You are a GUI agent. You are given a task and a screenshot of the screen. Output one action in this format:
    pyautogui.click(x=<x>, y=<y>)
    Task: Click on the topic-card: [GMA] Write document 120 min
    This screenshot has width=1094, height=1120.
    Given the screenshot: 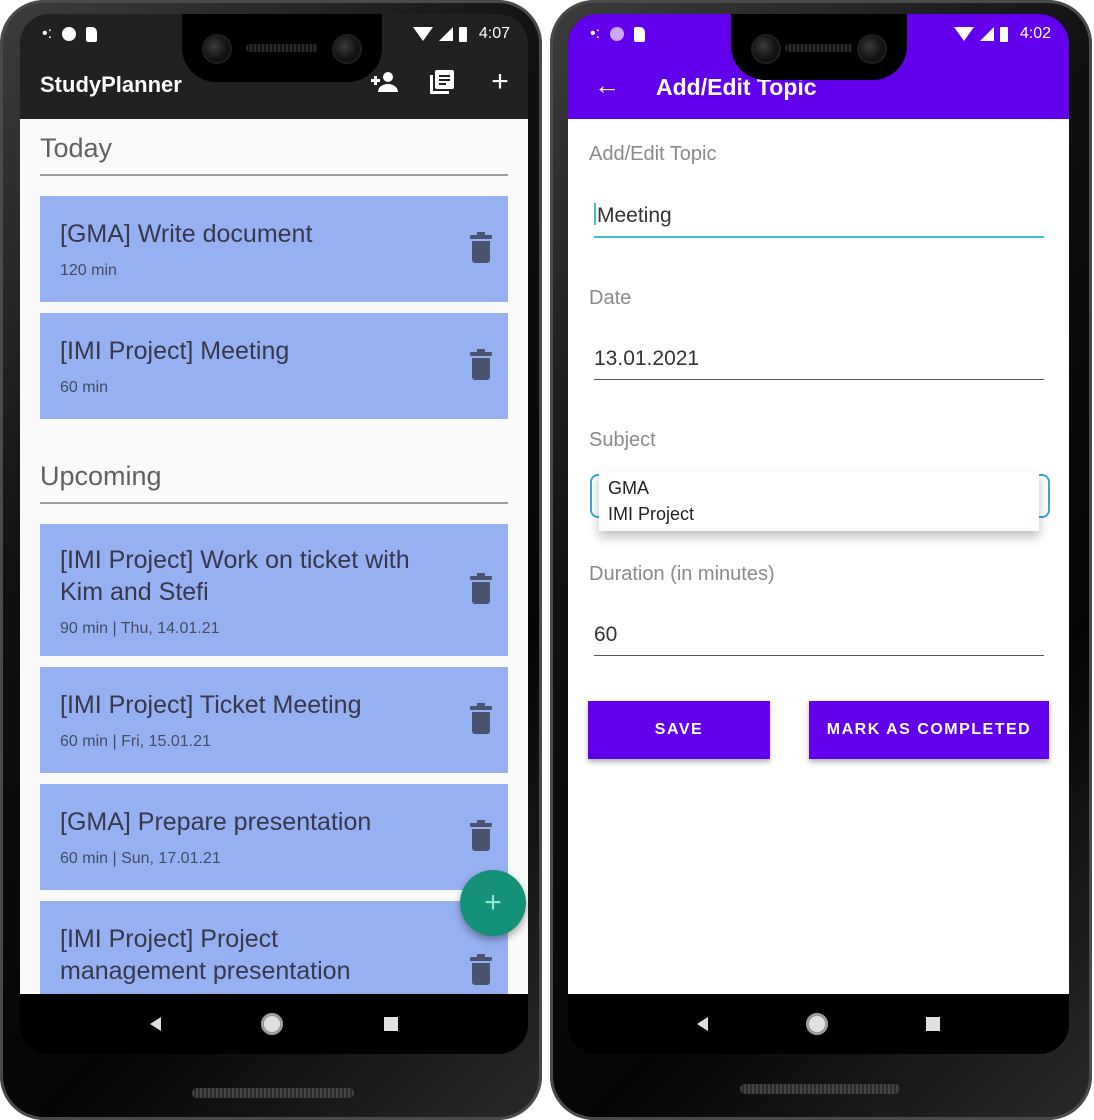 What is the action you would take?
    pyautogui.click(x=274, y=249)
    